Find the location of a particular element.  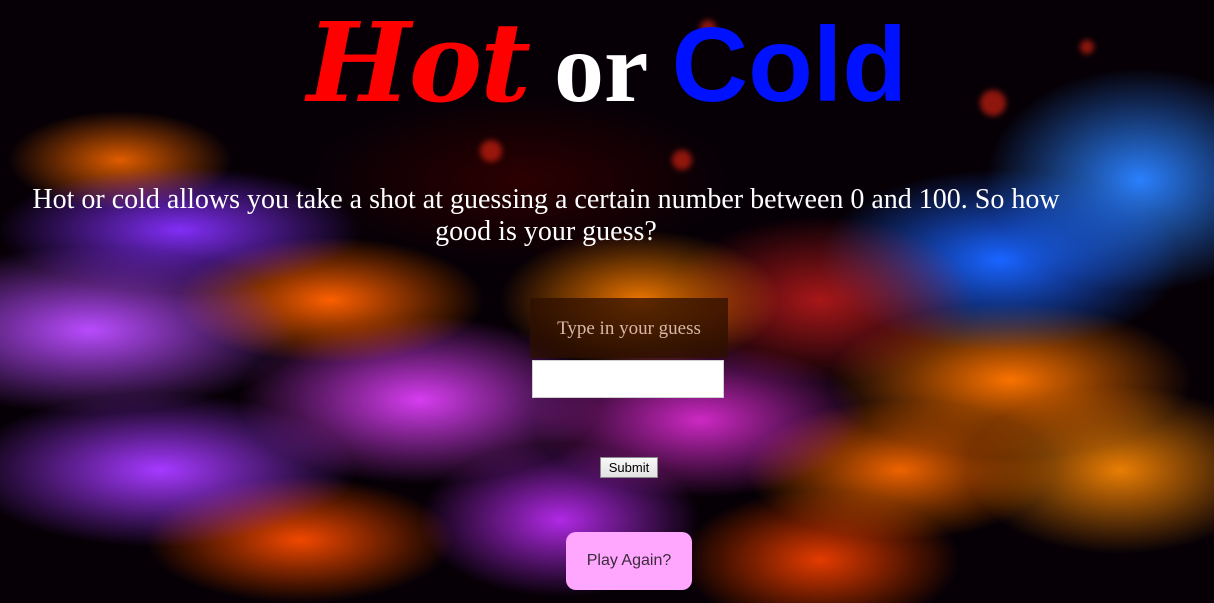

title-hot: Hot is located at coordinates (418, 63).